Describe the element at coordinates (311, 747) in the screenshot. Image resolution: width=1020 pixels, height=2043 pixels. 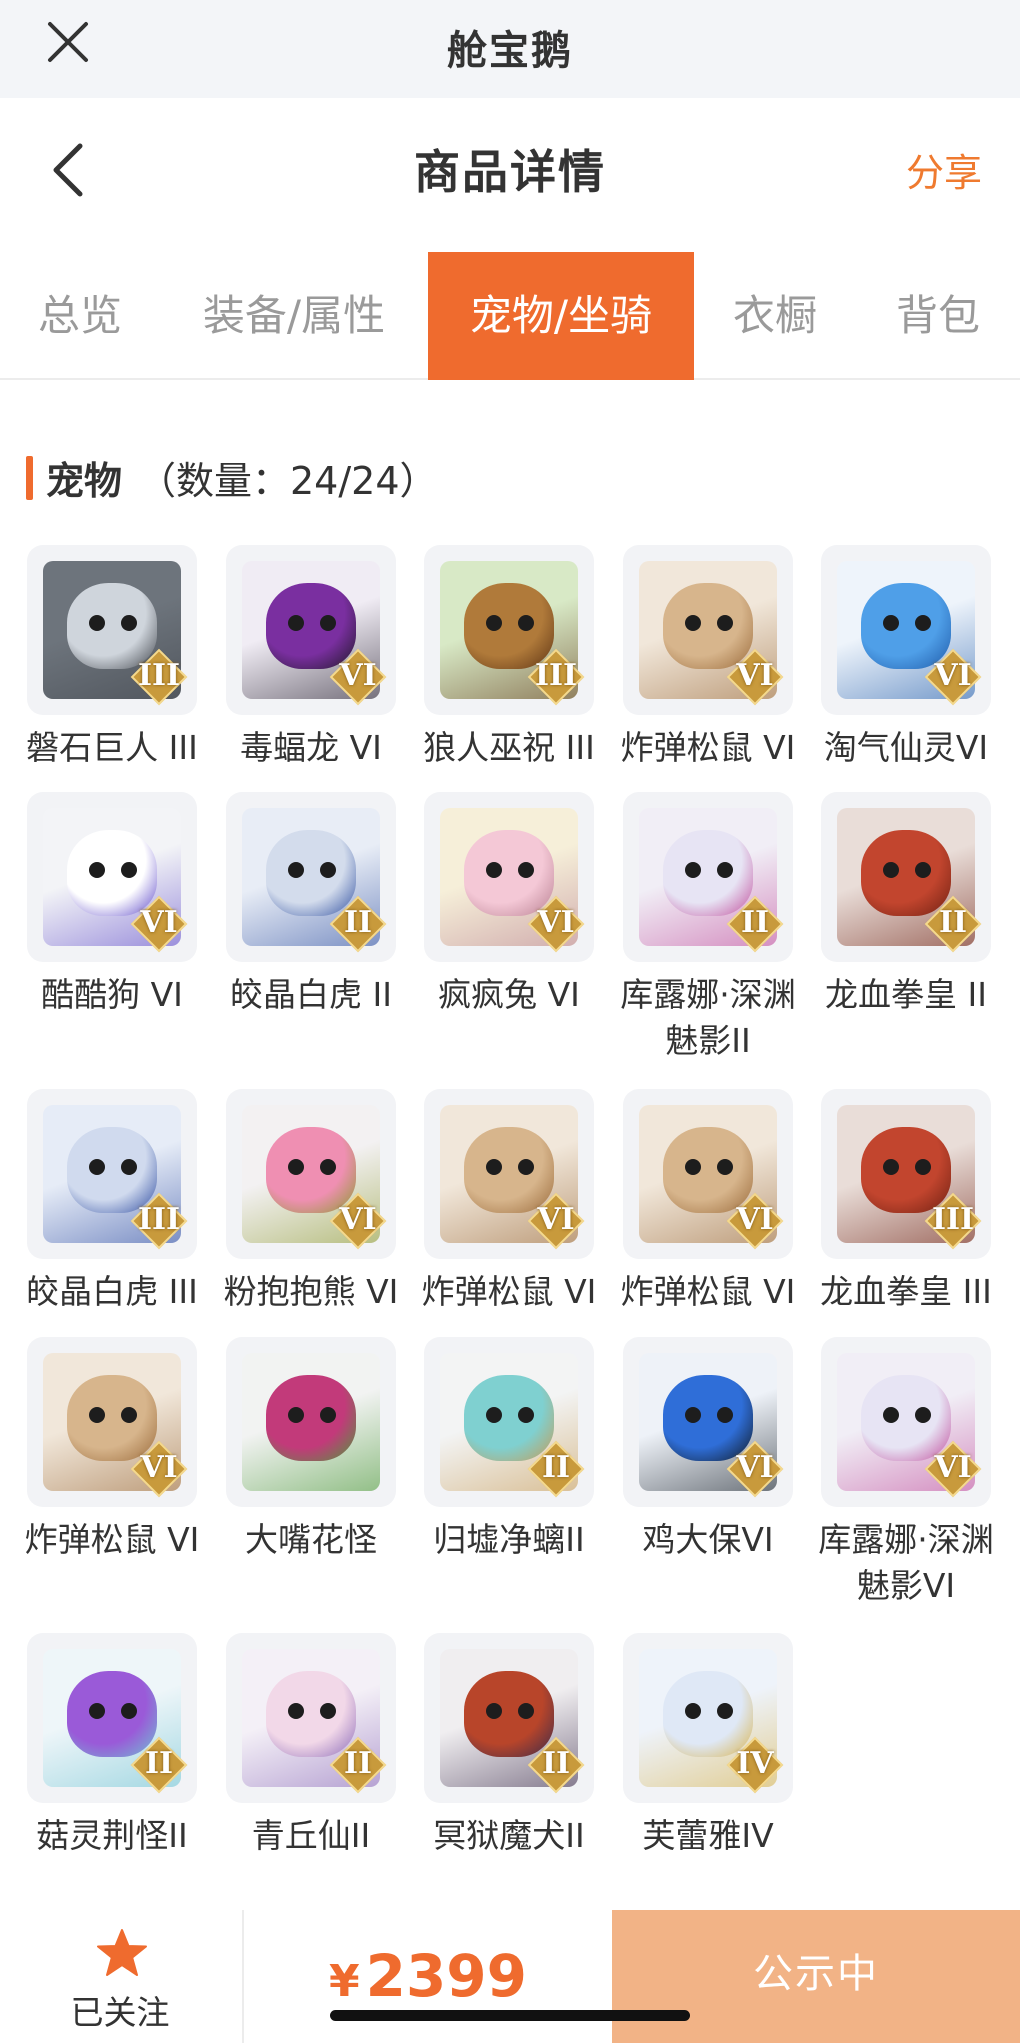
I see `pet-name: 毒蝠龙 VI` at that location.